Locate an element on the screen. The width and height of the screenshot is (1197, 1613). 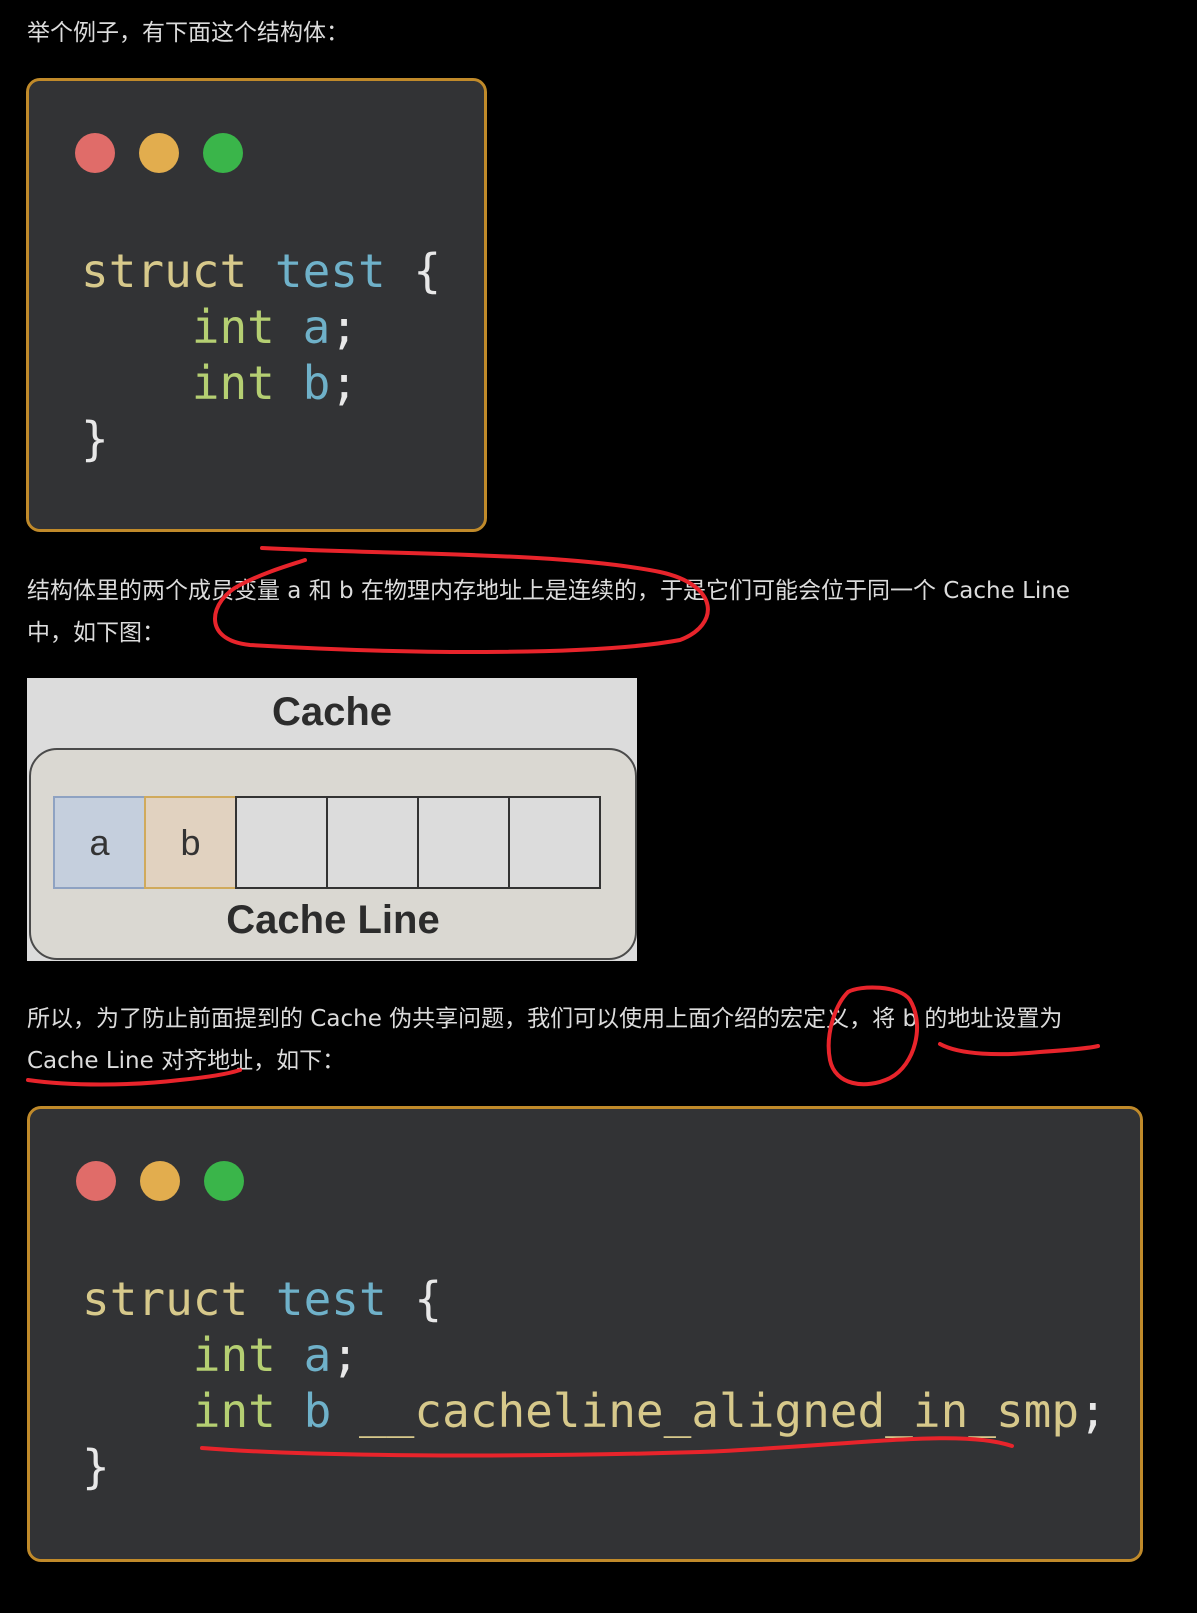
cache-diagram: Cache a b Cache Line is located at coordinates (332, 819).